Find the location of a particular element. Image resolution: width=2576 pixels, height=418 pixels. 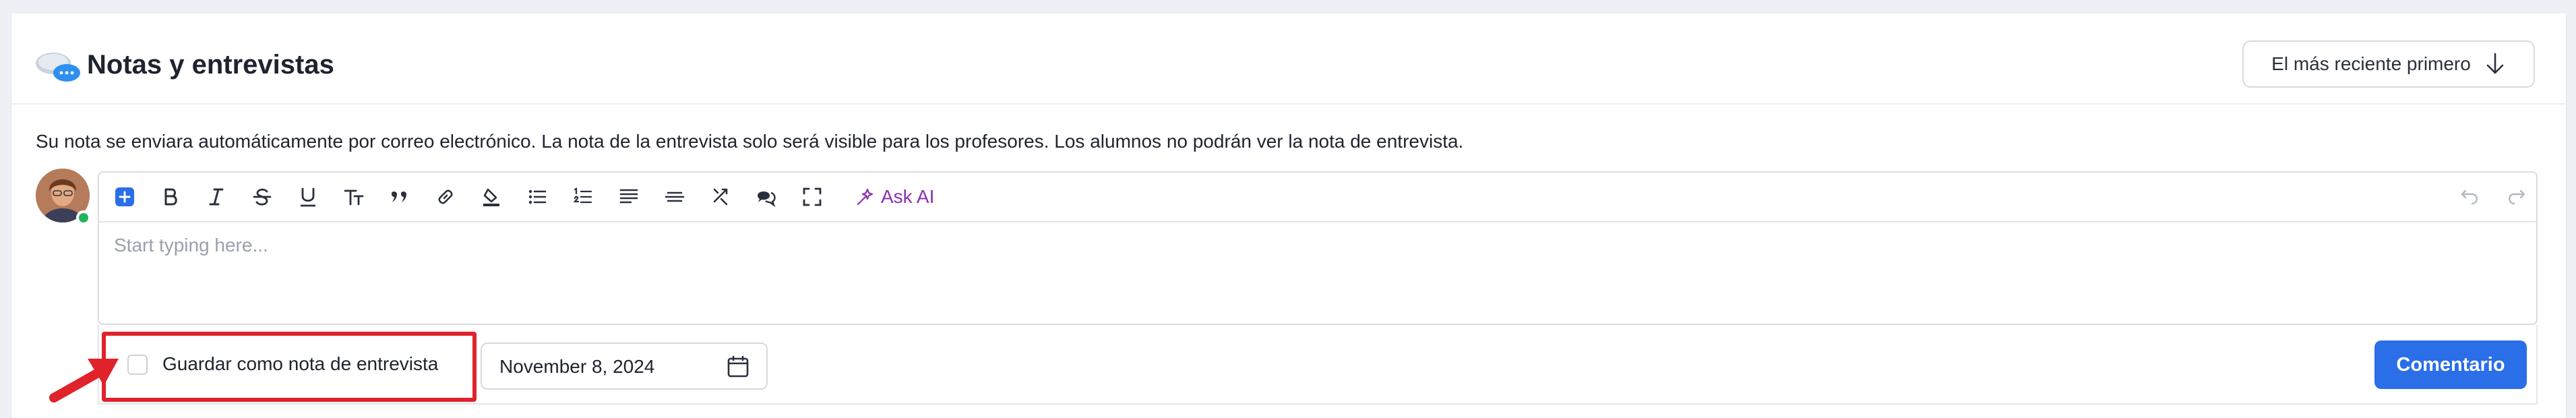

interview-note-checkbox-label: Guardar como nota de entrevista is located at coordinates (300, 364).